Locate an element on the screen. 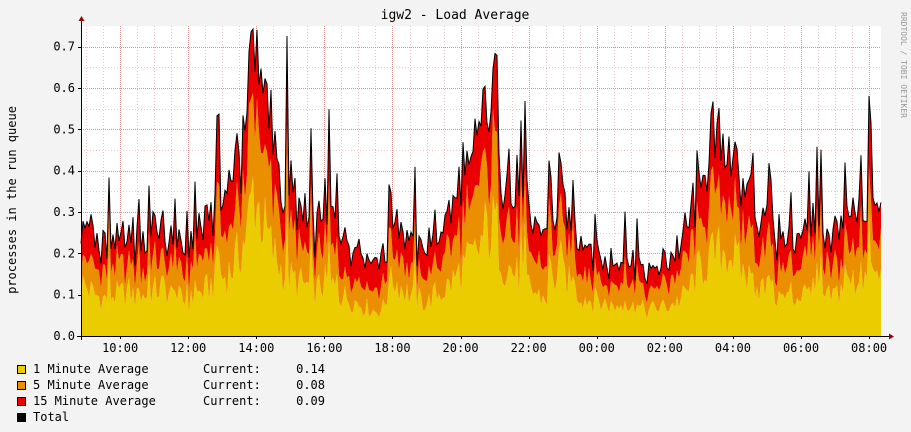 The image size is (911, 432). x-tick-label: 12:00 is located at coordinates (188, 348).